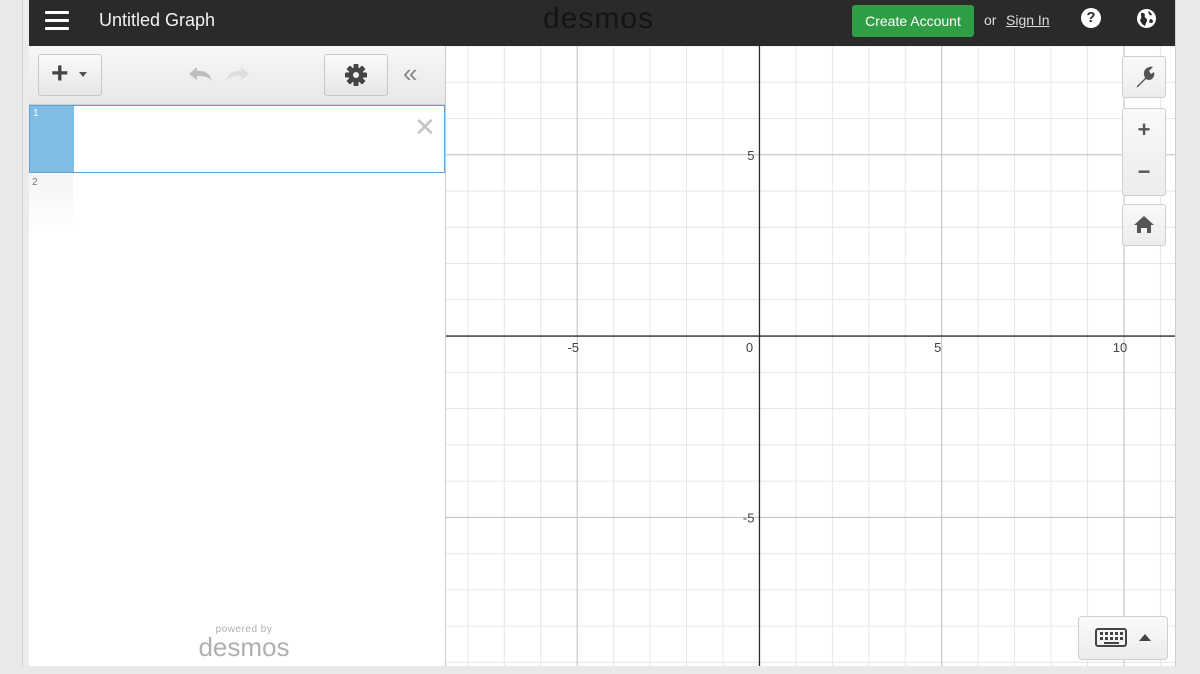  What do you see at coordinates (1146, 18) in the screenshot?
I see `globe-icon` at bounding box center [1146, 18].